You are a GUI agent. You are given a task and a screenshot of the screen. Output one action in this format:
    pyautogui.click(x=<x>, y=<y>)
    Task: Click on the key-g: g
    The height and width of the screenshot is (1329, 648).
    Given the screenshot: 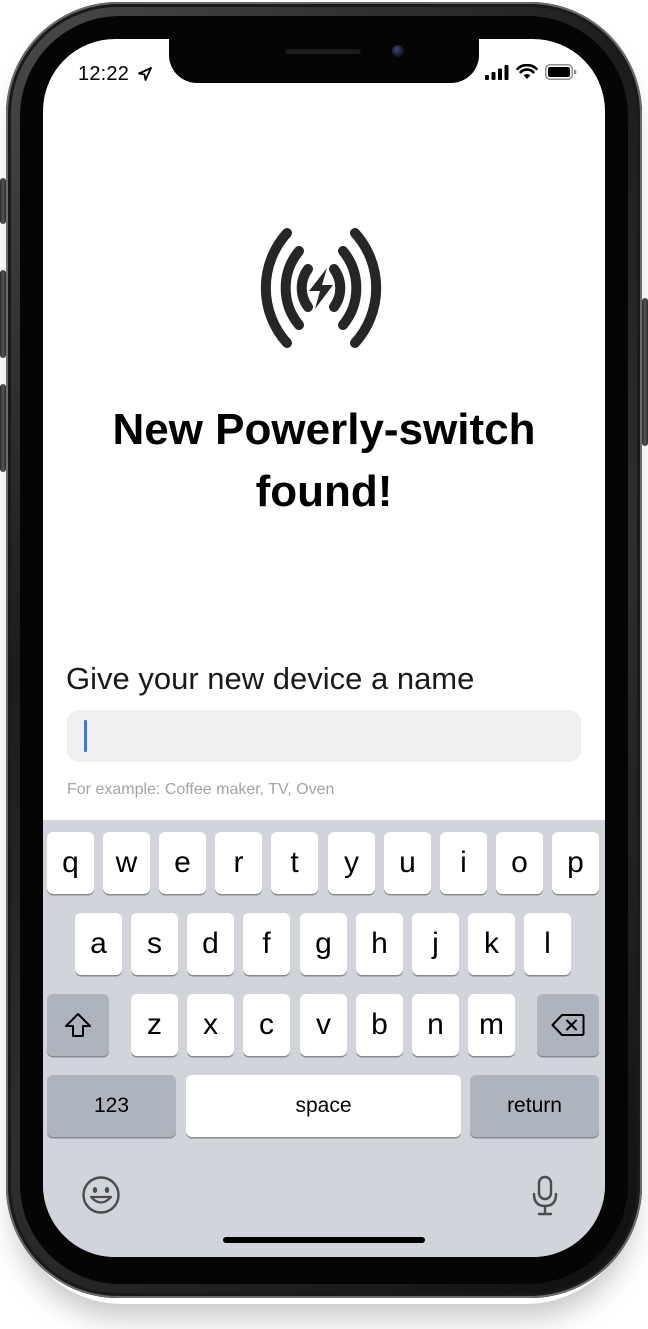 What is the action you would take?
    pyautogui.click(x=323, y=944)
    